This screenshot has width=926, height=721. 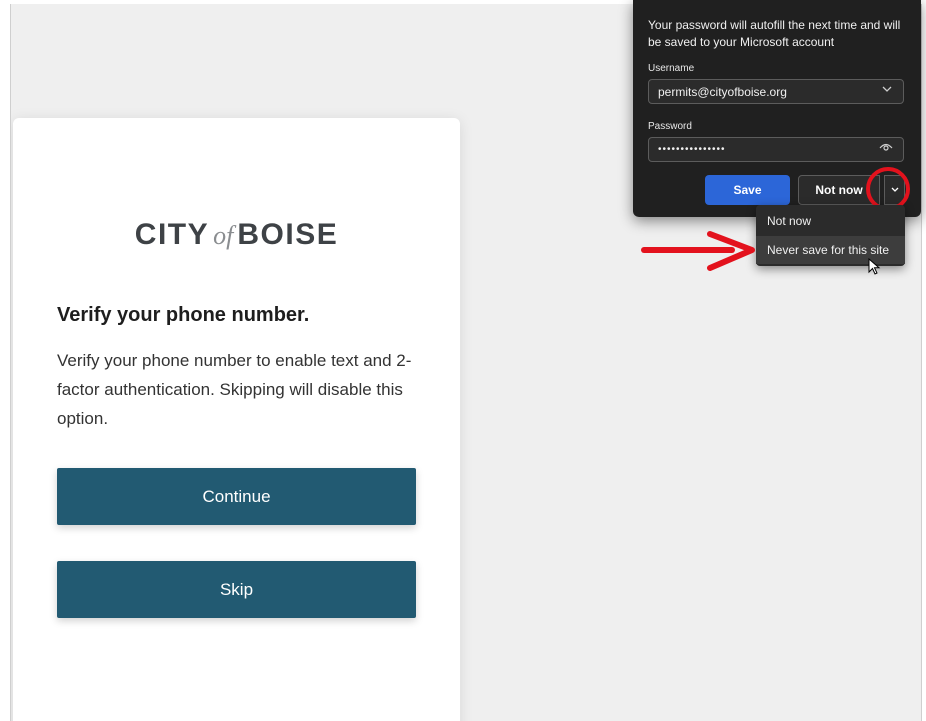 What do you see at coordinates (698, 251) in the screenshot?
I see `red-arrow-annotation` at bounding box center [698, 251].